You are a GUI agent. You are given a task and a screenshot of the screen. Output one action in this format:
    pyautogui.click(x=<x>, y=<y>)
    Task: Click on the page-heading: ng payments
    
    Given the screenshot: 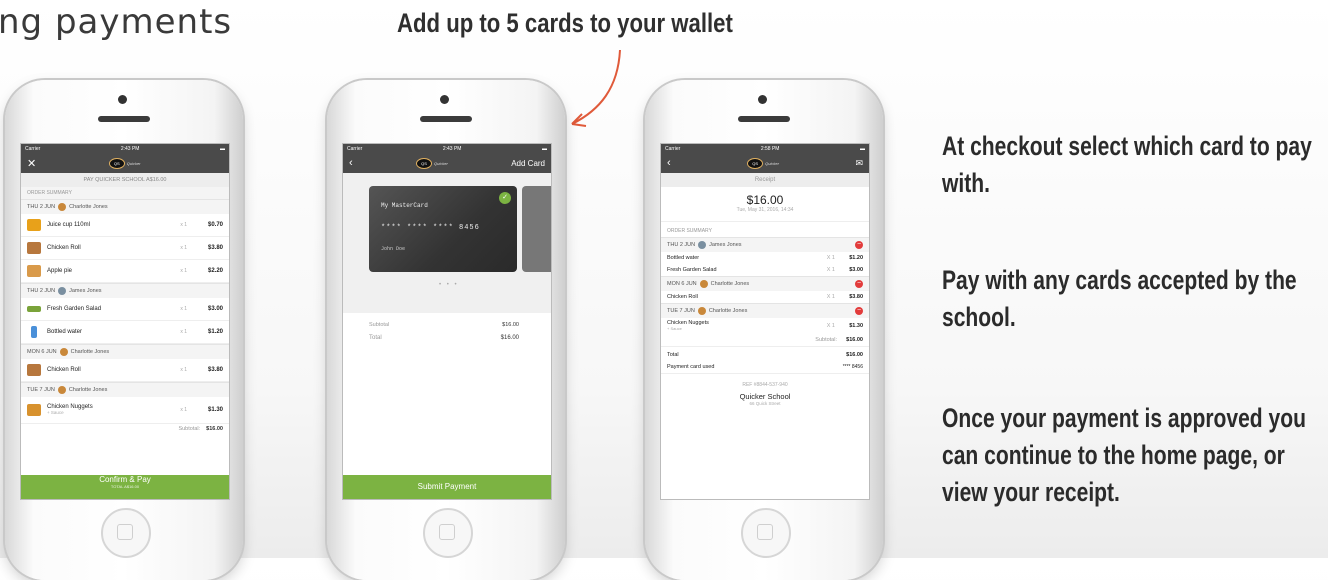 What is the action you would take?
    pyautogui.click(x=116, y=22)
    